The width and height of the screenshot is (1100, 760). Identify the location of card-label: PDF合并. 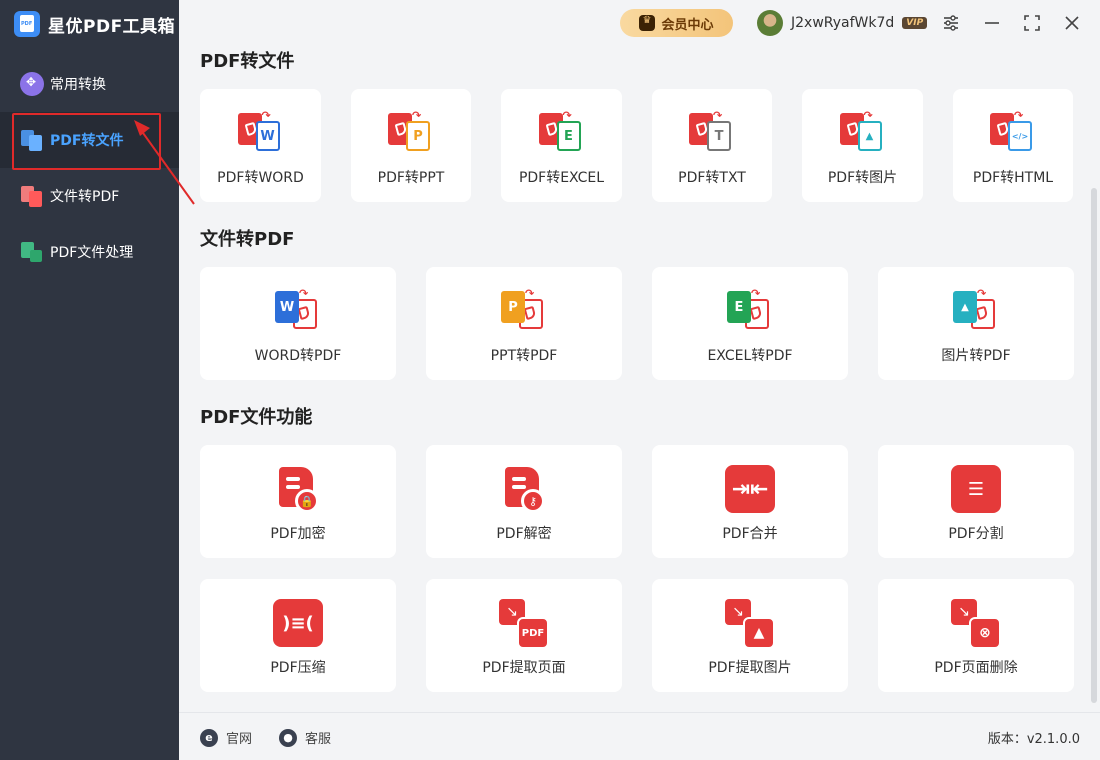
(750, 534).